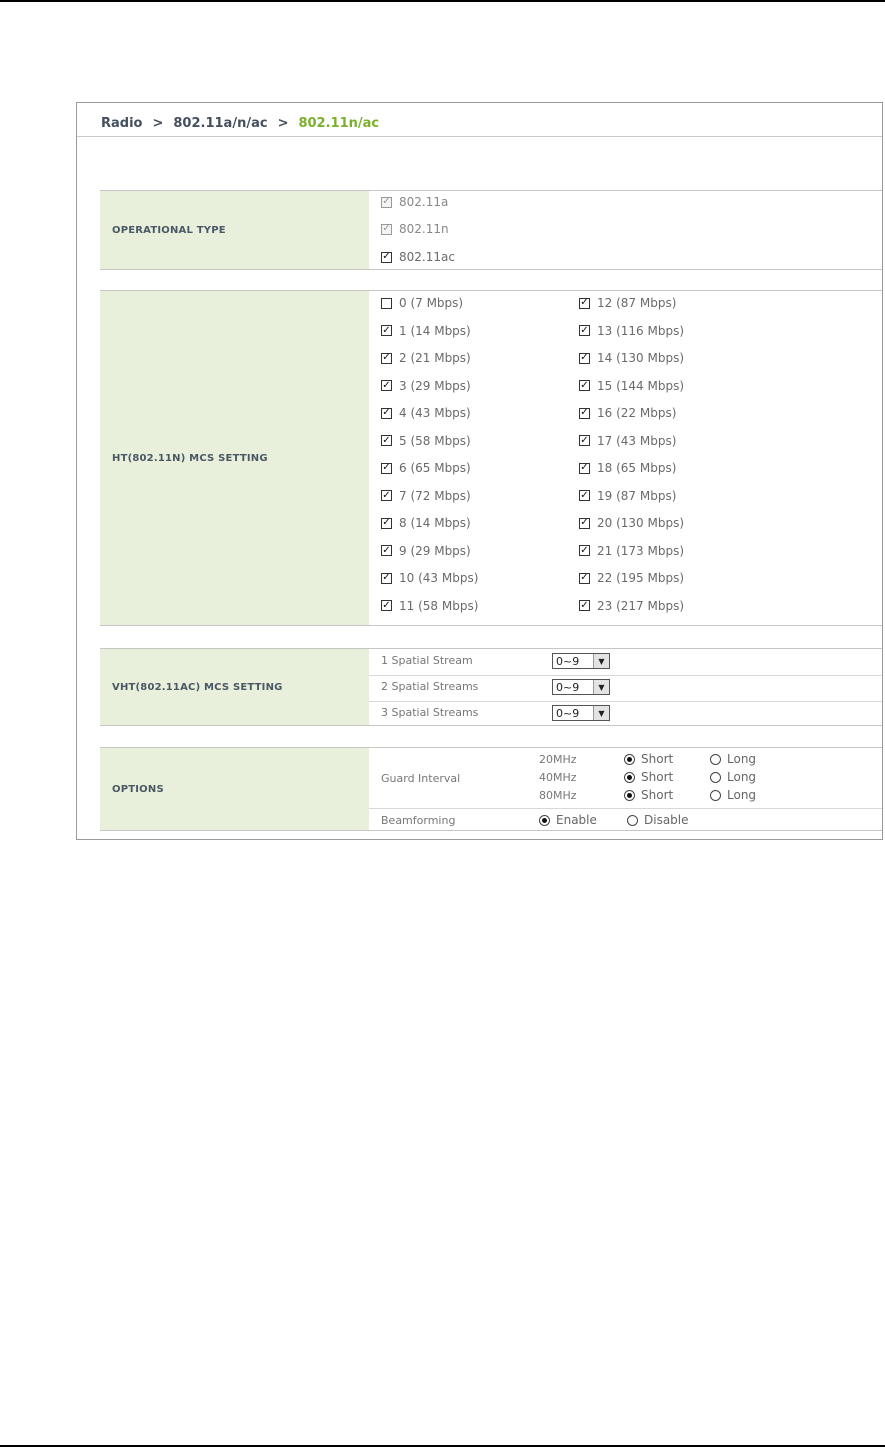 The image size is (885, 1449). What do you see at coordinates (627, 441) in the screenshot?
I see `mcs-checkbox: ✓ 17 (43 Mbps)` at bounding box center [627, 441].